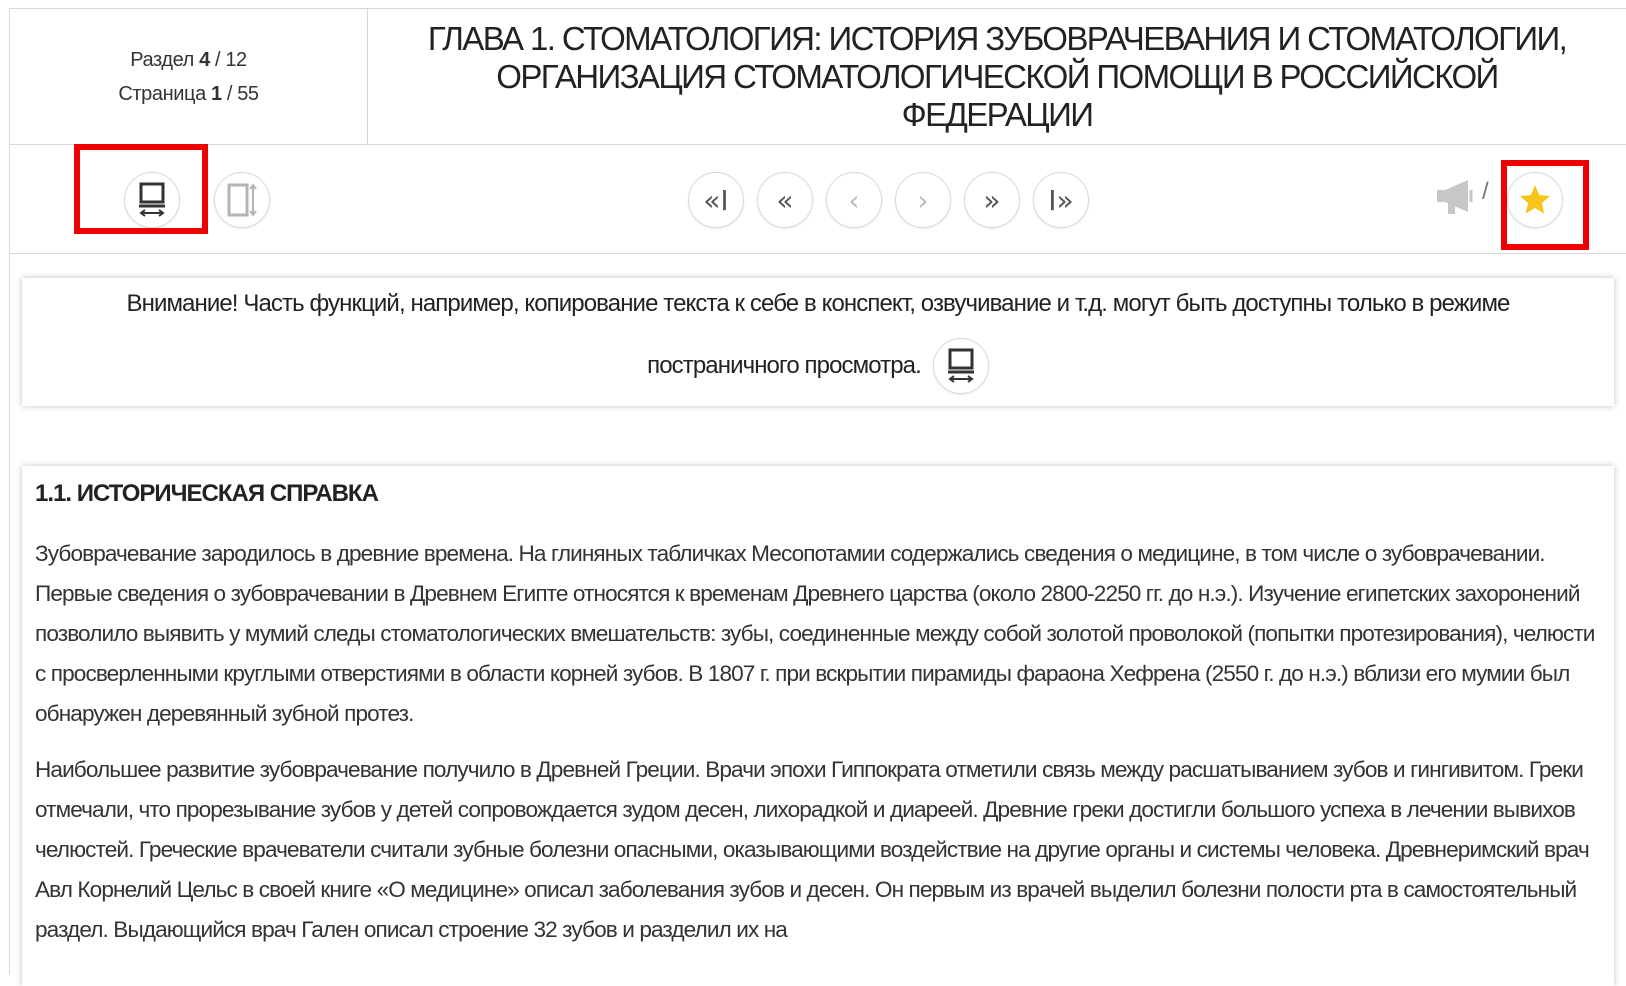  Describe the element at coordinates (207, 493) in the screenshot. I see `section-title: 1.1. ИСТОРИЧЕСКАЯ СПРАВКА` at that location.